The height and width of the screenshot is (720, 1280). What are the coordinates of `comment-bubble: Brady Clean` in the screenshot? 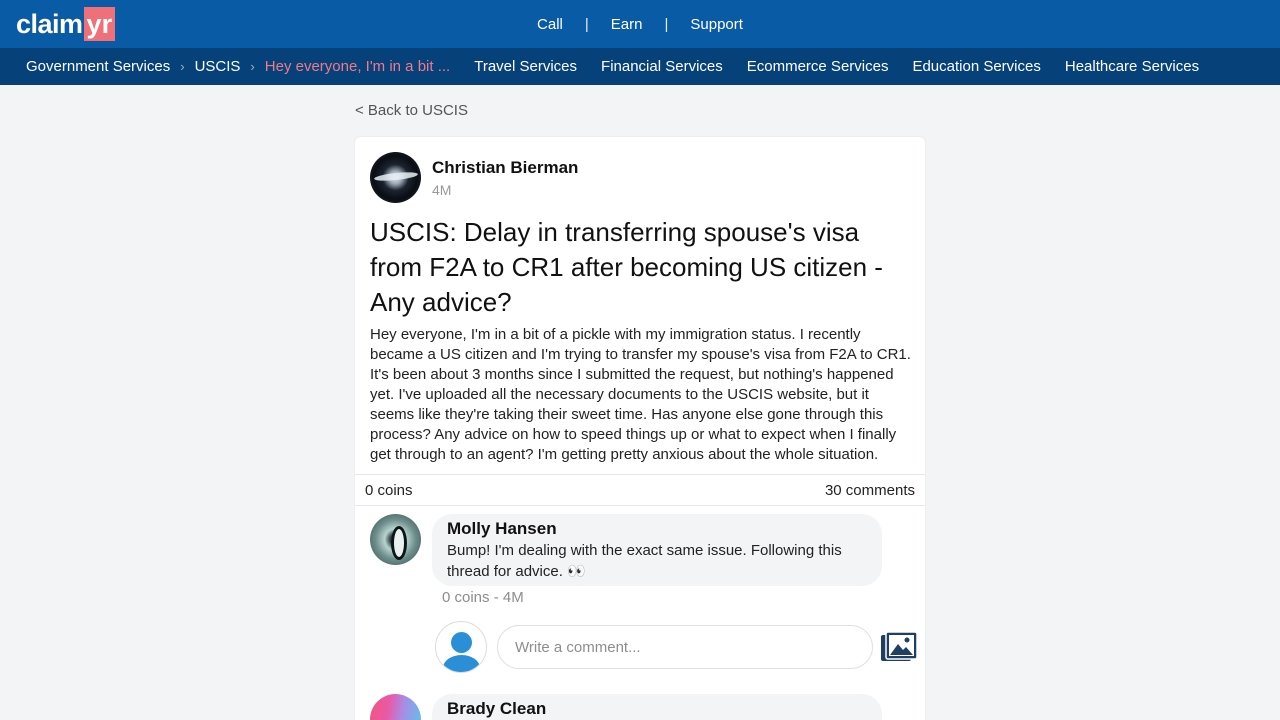 It's located at (657, 707).